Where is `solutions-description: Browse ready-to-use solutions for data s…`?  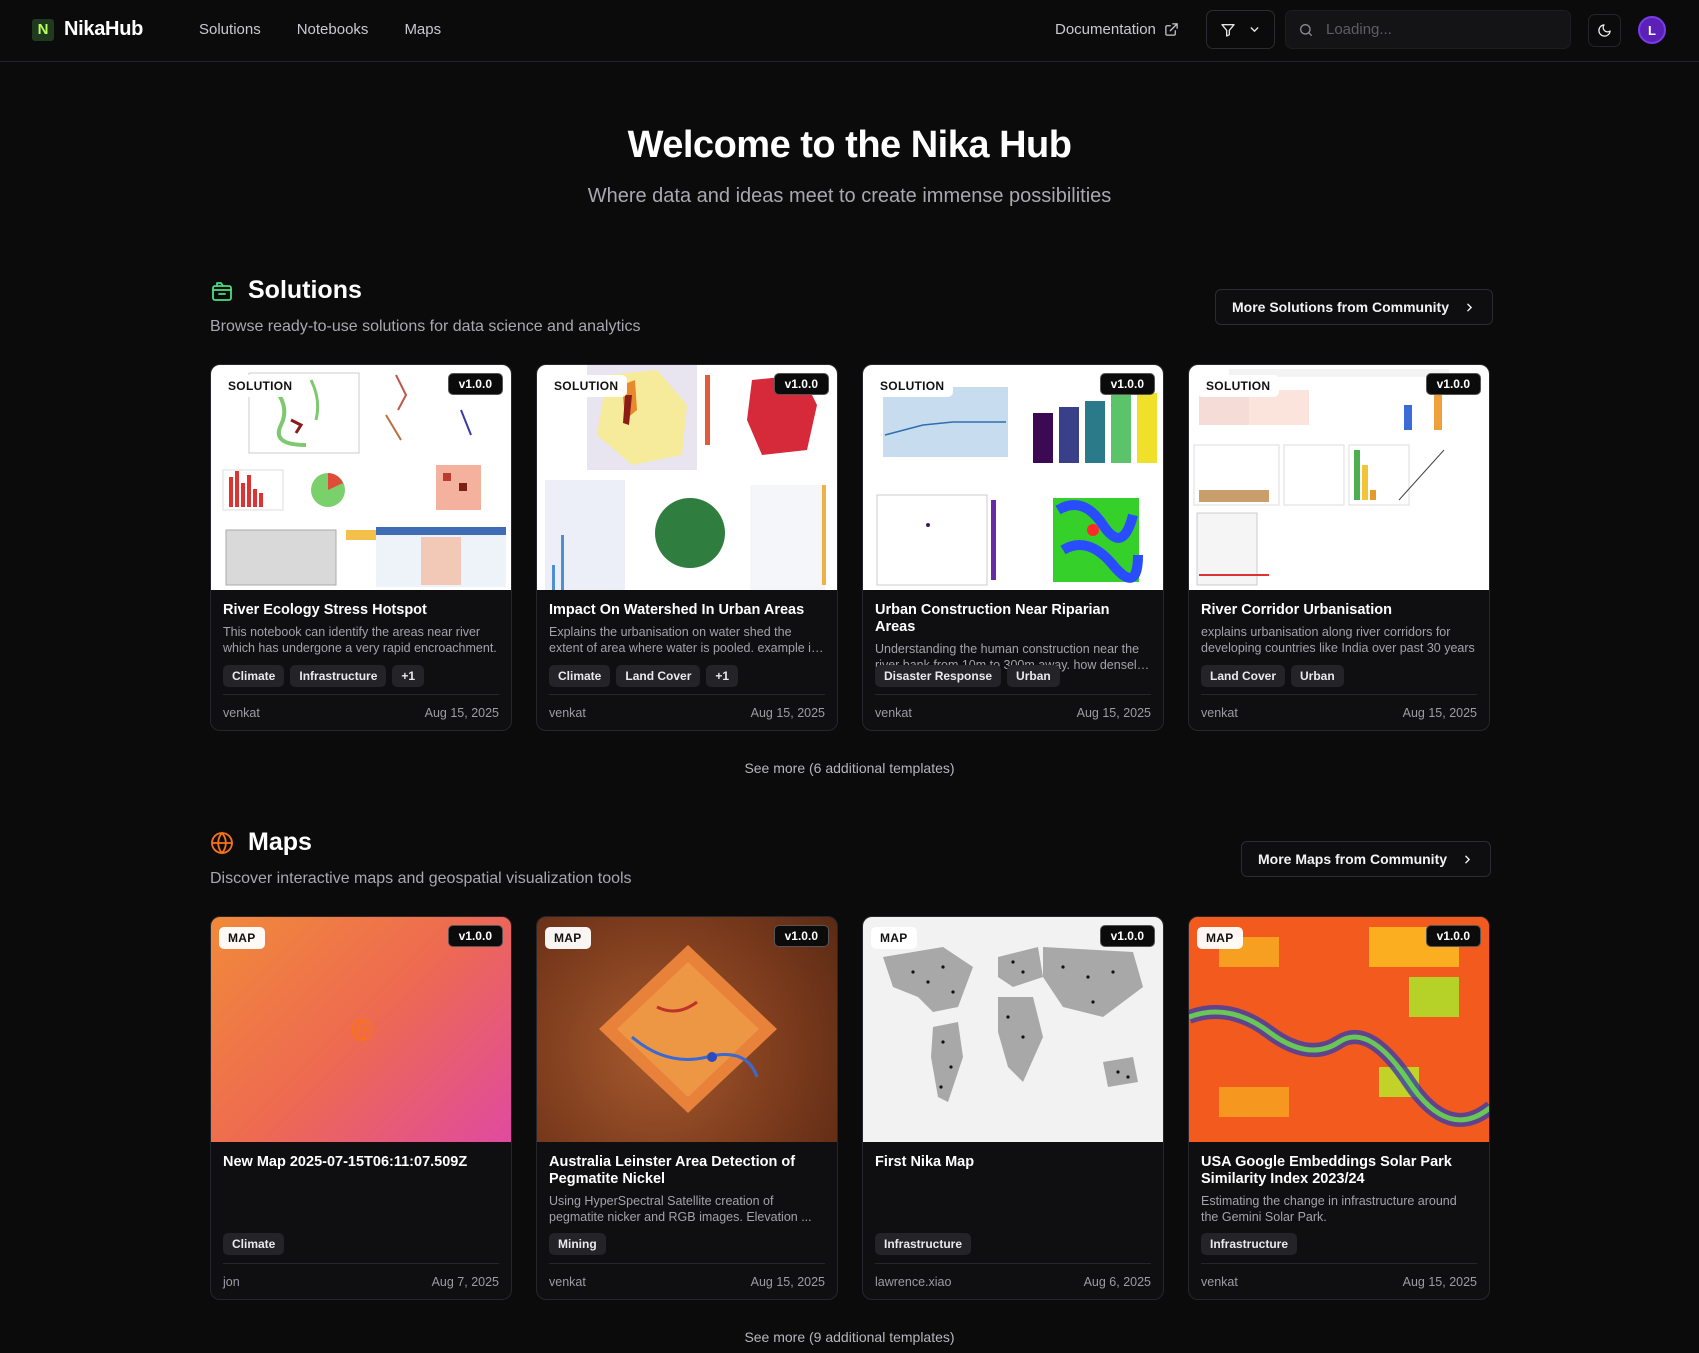
solutions-description: Browse ready-to-use solutions for data s… is located at coordinates (425, 326).